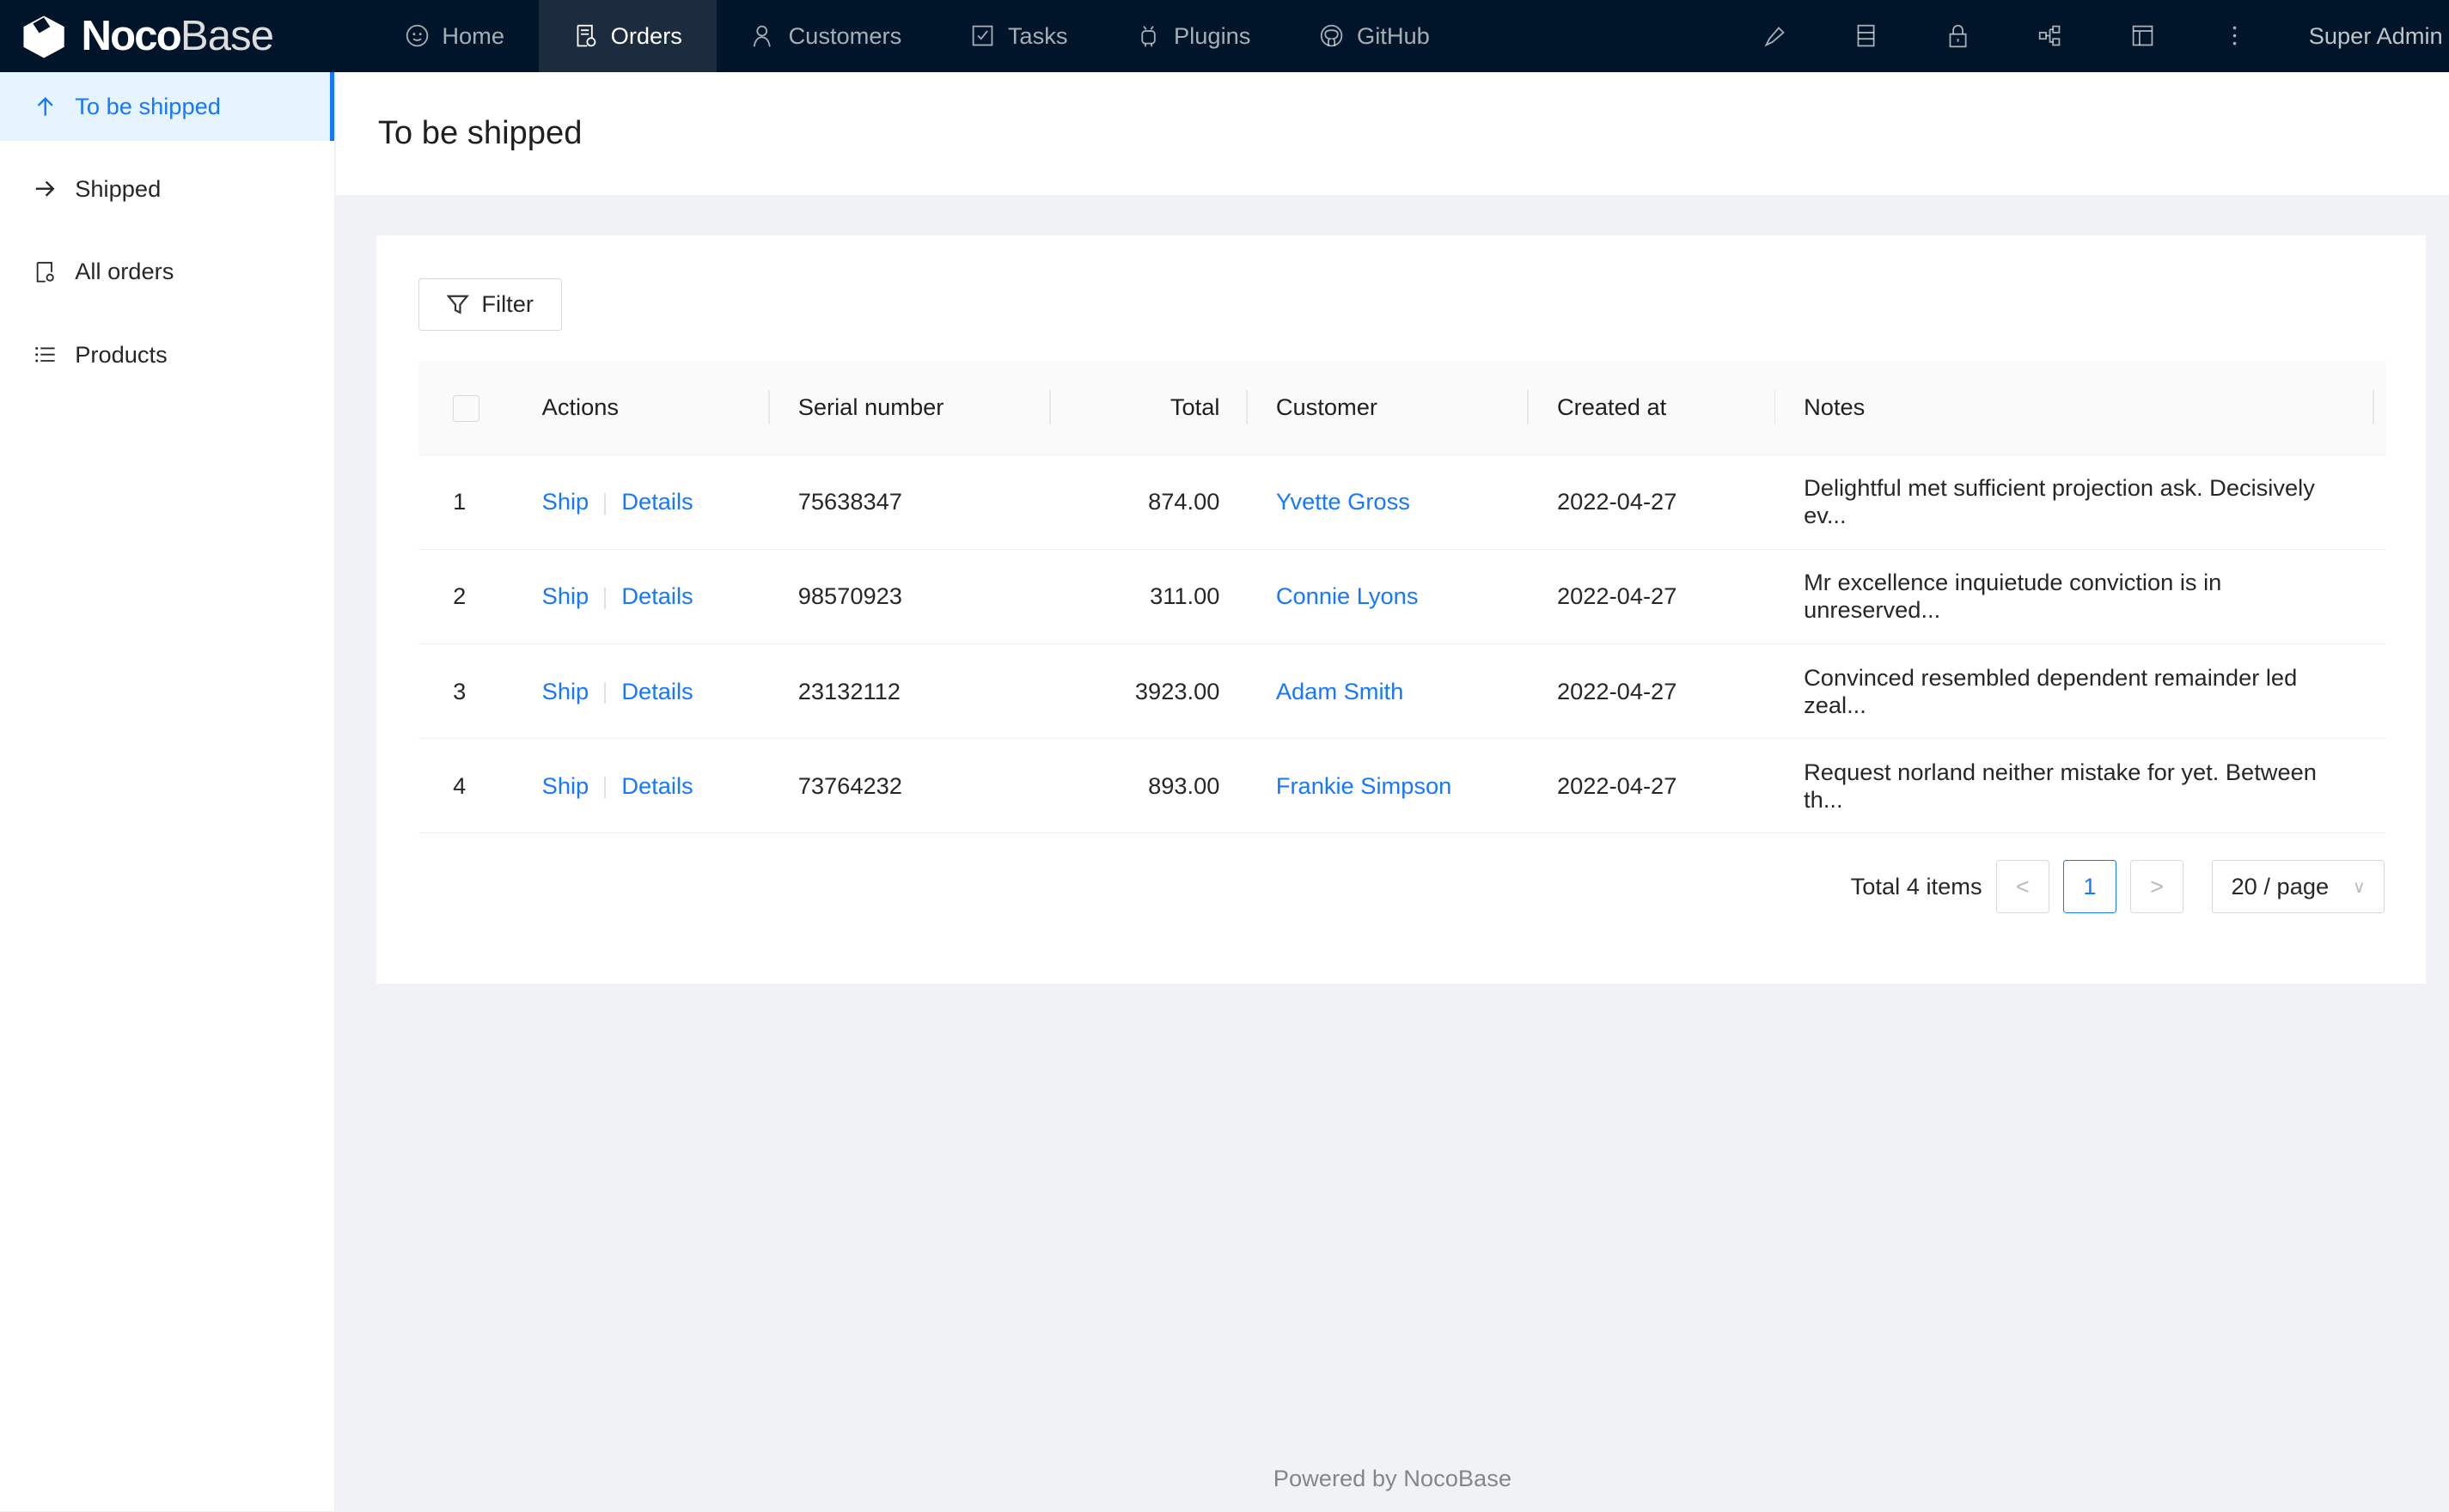  What do you see at coordinates (2089, 887) in the screenshot?
I see `page-1-button: 1` at bounding box center [2089, 887].